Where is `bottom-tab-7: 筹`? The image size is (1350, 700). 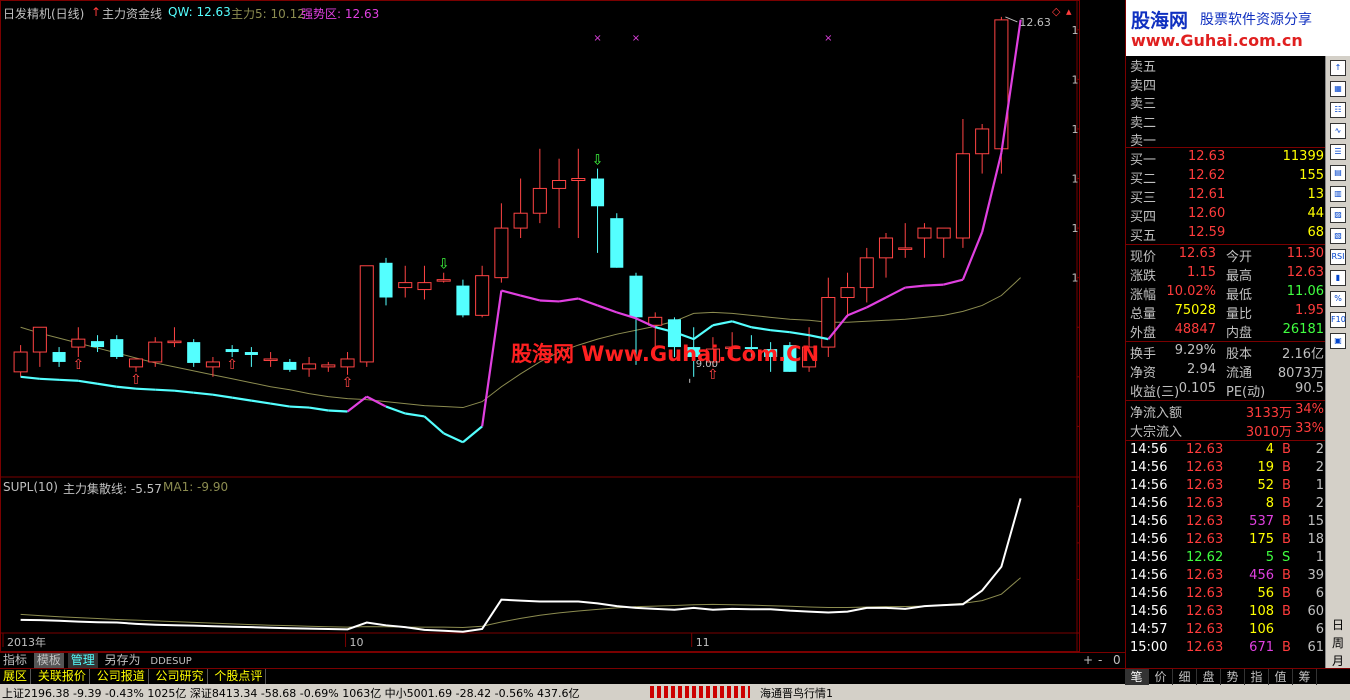 bottom-tab-7: 筹 is located at coordinates (1305, 677).